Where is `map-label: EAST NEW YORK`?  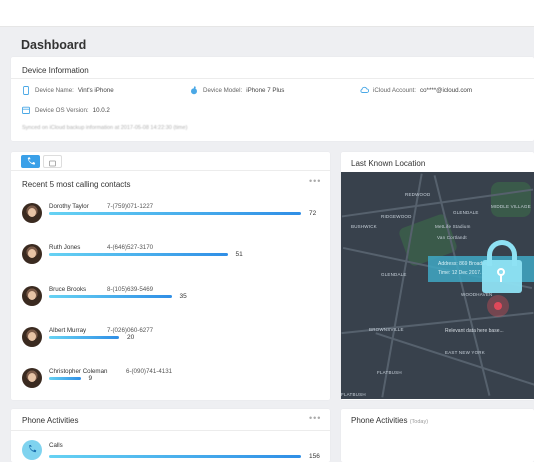 map-label: EAST NEW YORK is located at coordinates (465, 352).